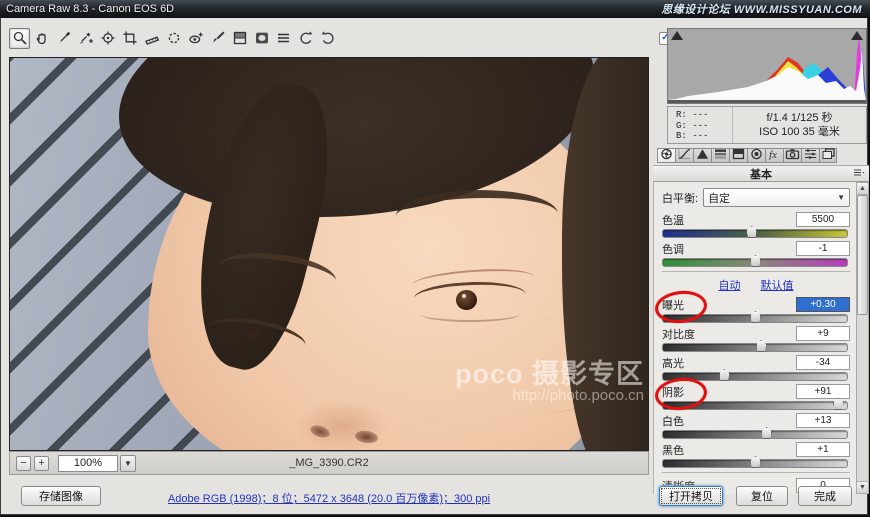 This screenshot has height=517, width=870. What do you see at coordinates (702, 155) in the screenshot?
I see `tab-detail` at bounding box center [702, 155].